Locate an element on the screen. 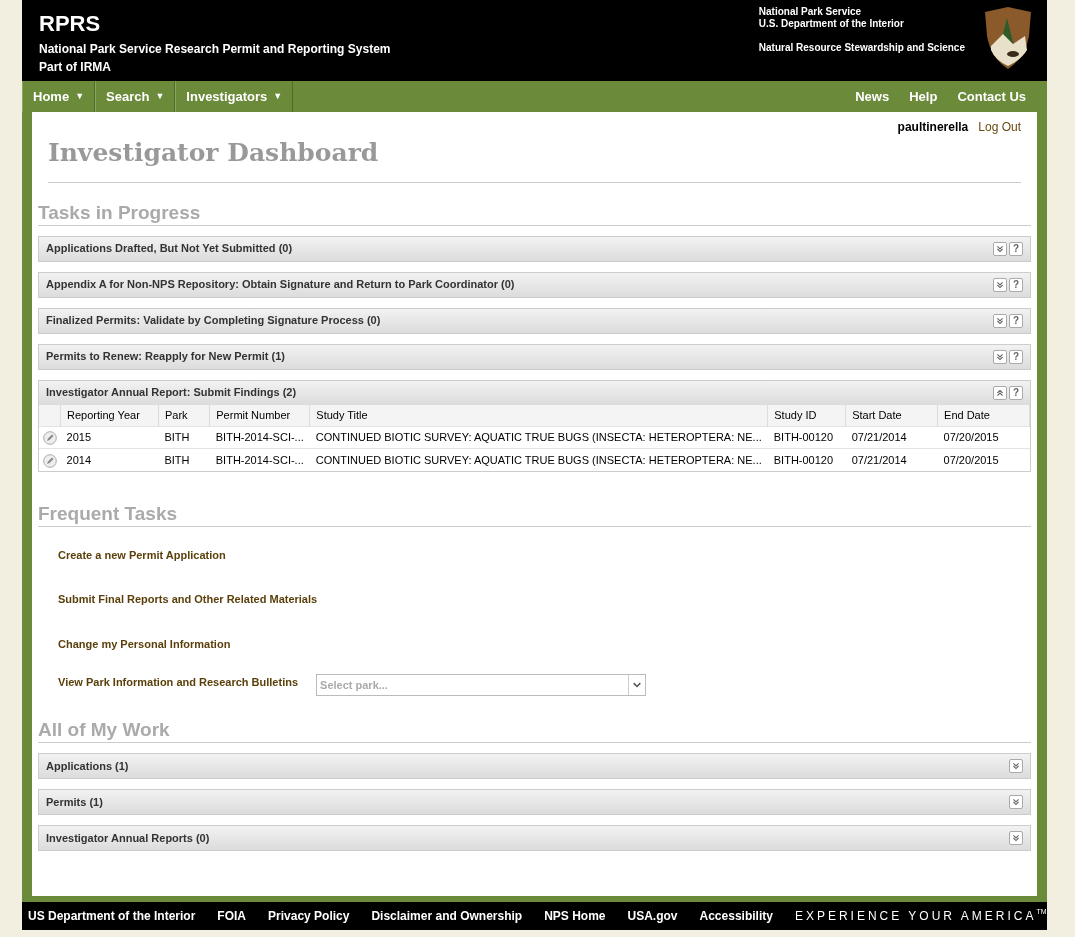  agency-name: National Park Service U.S. Department of the Interior is located at coordinates (831, 18).